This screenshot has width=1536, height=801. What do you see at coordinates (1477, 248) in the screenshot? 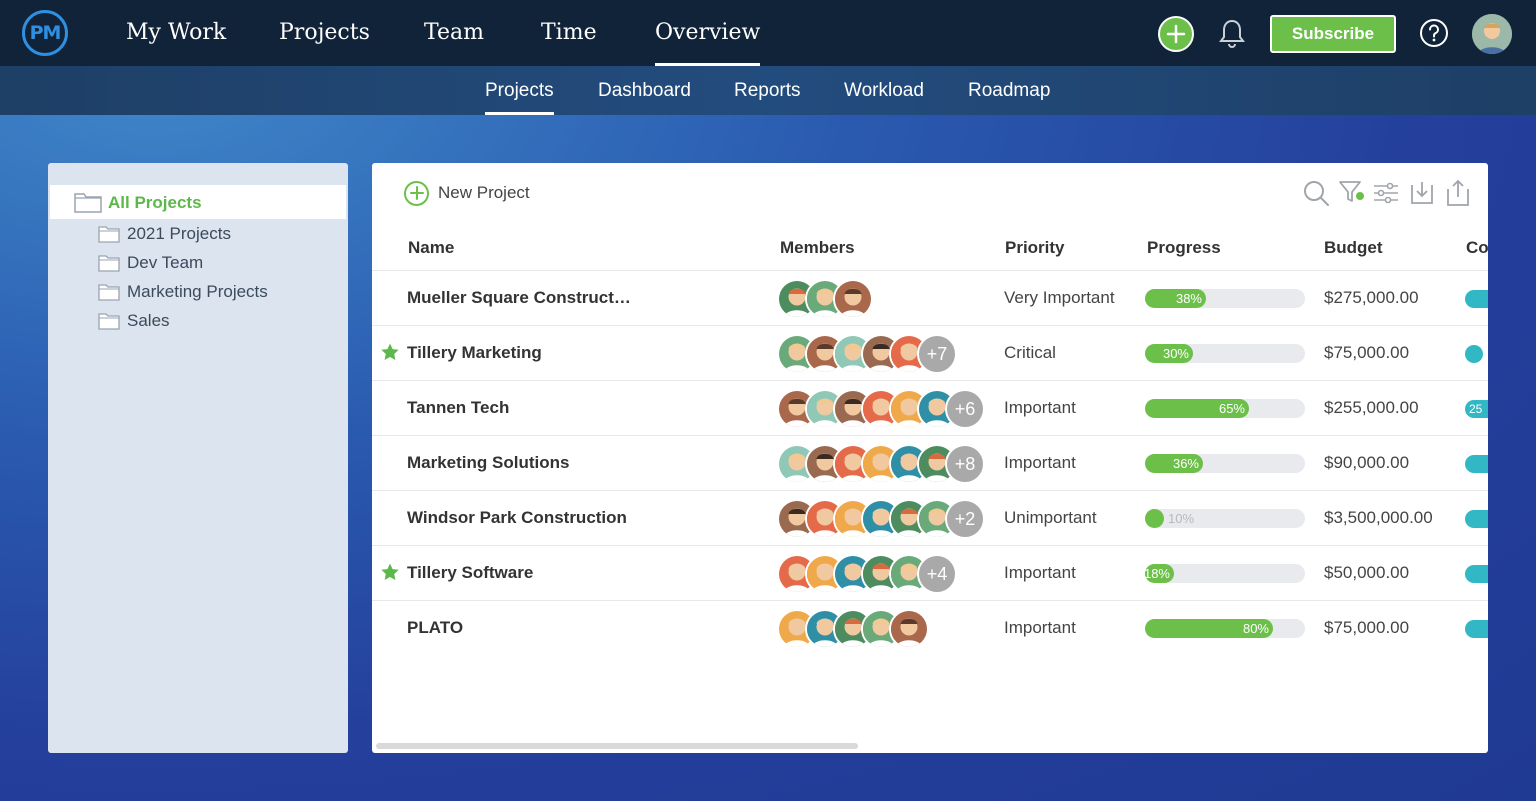
I see `column-header-co: Co` at bounding box center [1477, 248].